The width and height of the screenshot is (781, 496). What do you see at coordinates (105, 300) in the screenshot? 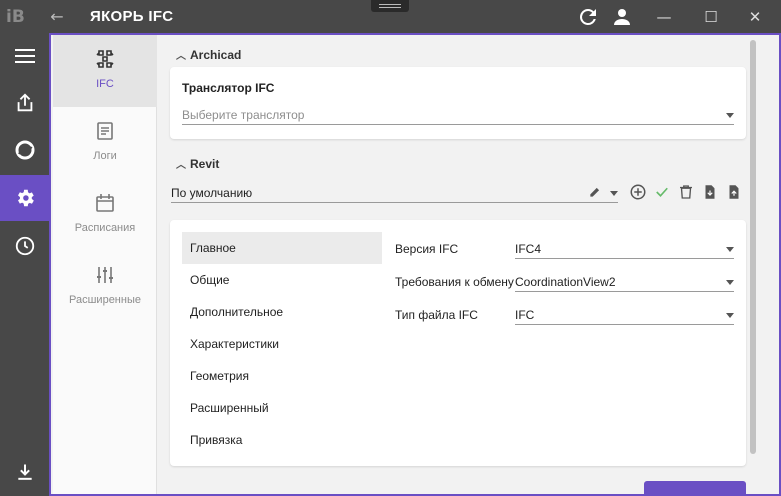
I see `tab-advanced-label: Расширенные` at bounding box center [105, 300].